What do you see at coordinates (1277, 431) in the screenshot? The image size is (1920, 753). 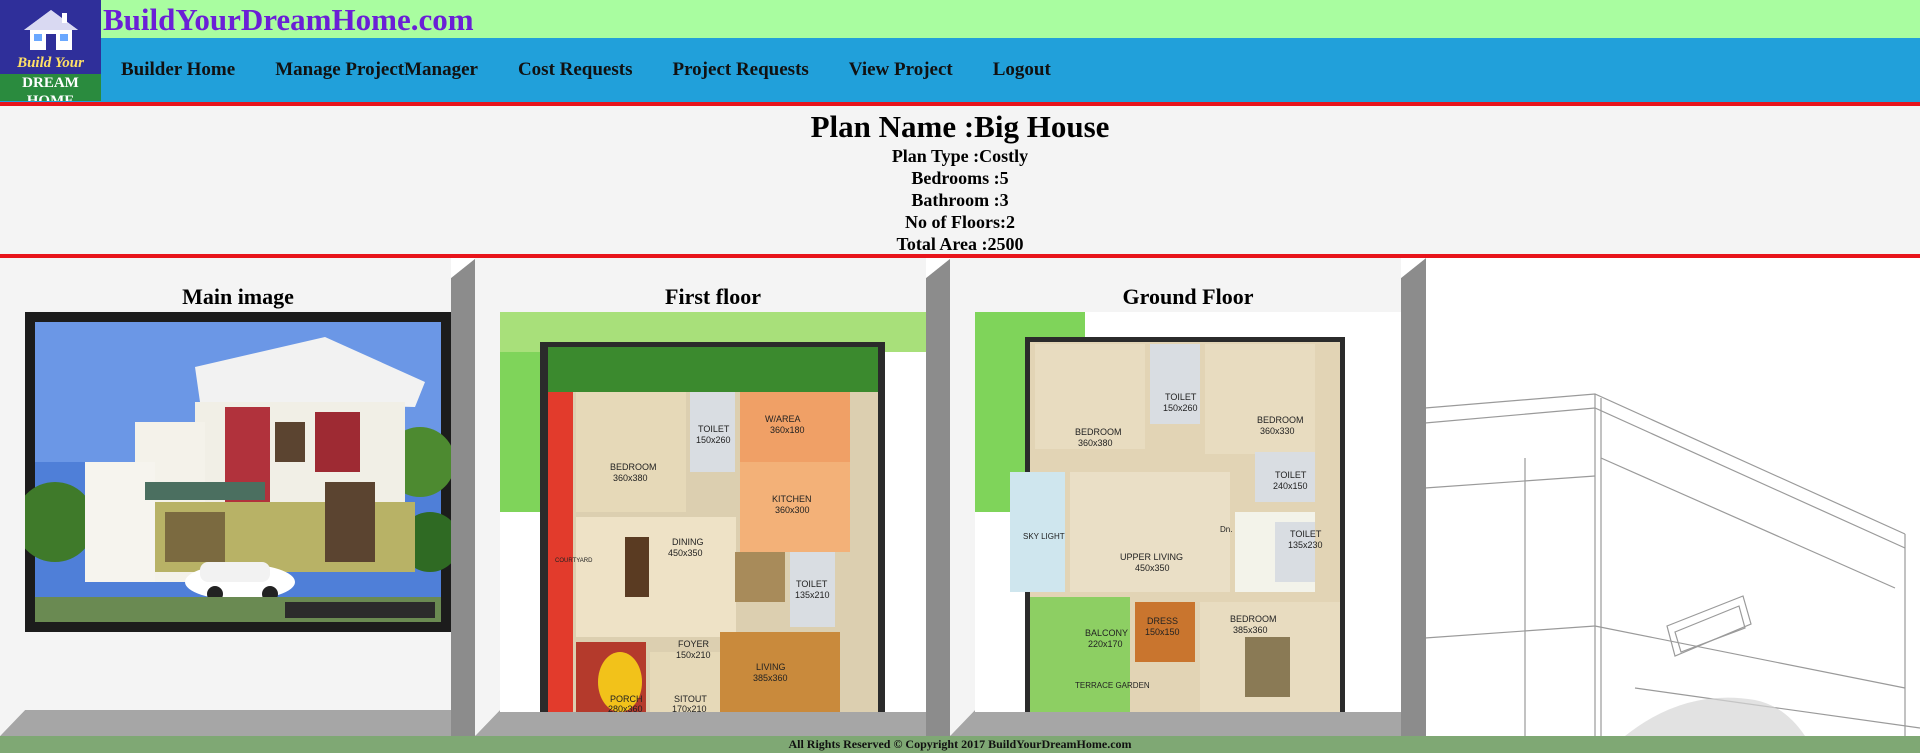 I see `svg-text: 360x330` at bounding box center [1277, 431].